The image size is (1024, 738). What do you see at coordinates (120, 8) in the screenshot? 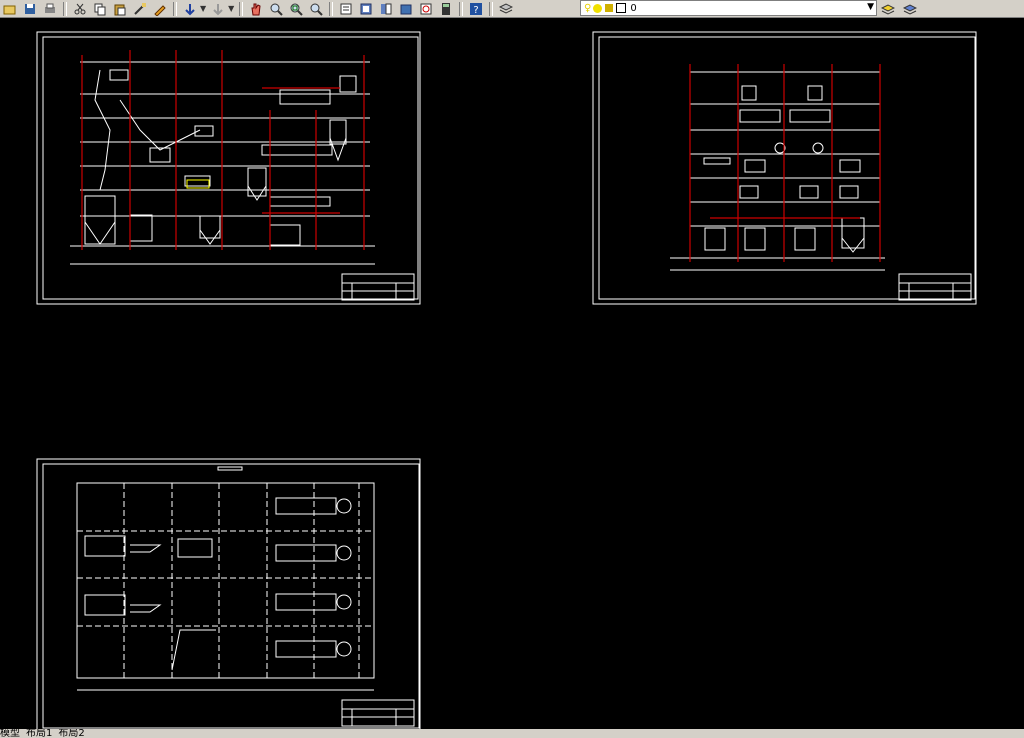
I see `paste-icon` at bounding box center [120, 8].